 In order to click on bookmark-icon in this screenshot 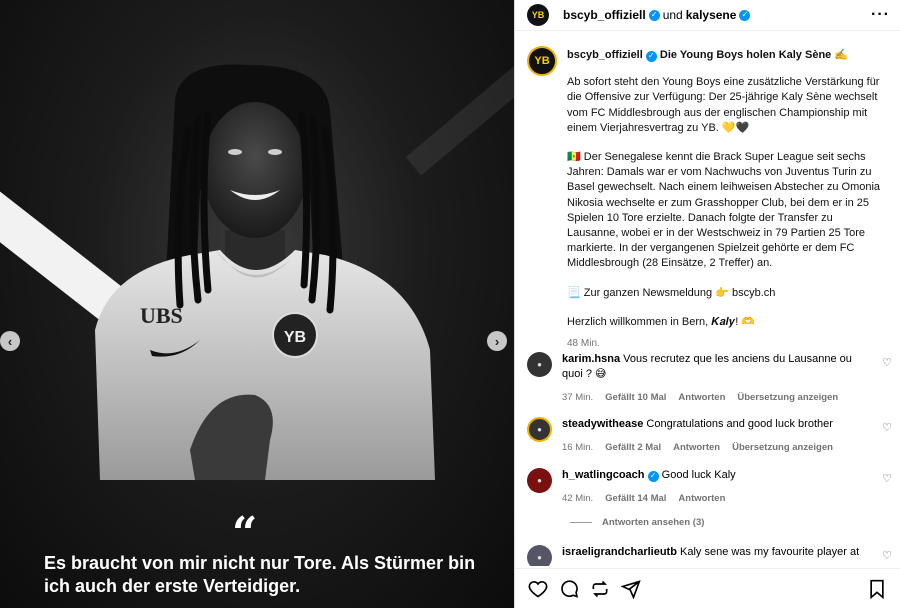, I will do `click(877, 589)`.